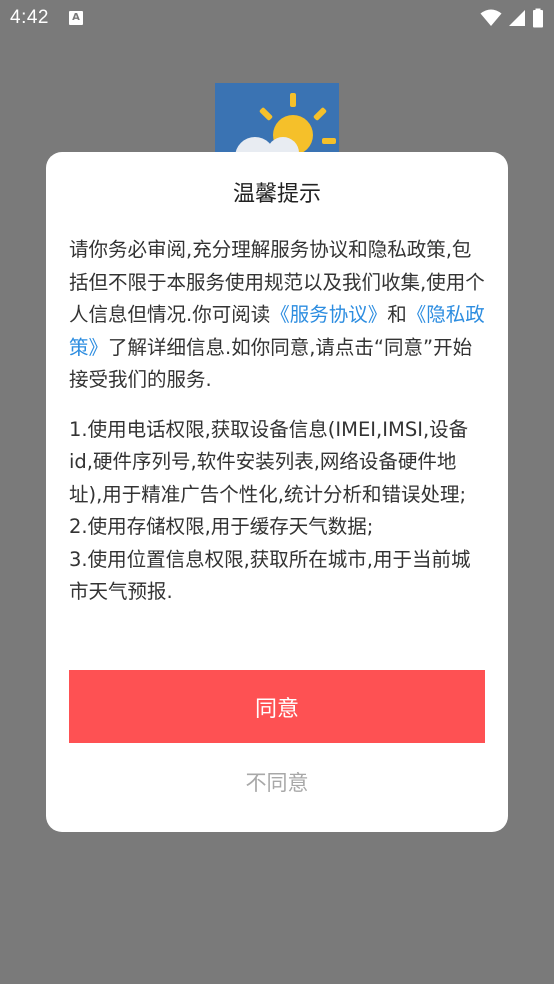 The height and width of the screenshot is (984, 554). I want to click on wifi-icon, so click(491, 17).